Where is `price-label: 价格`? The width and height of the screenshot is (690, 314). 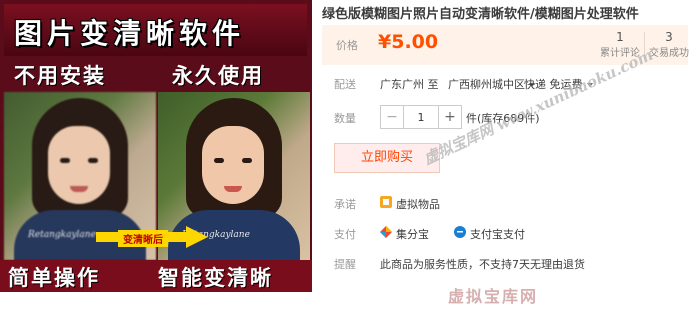 price-label: 价格 is located at coordinates (347, 45).